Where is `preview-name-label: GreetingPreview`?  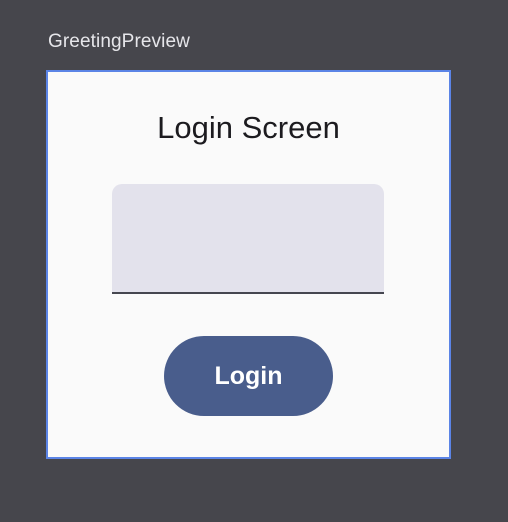
preview-name-label: GreetingPreview is located at coordinates (119, 41).